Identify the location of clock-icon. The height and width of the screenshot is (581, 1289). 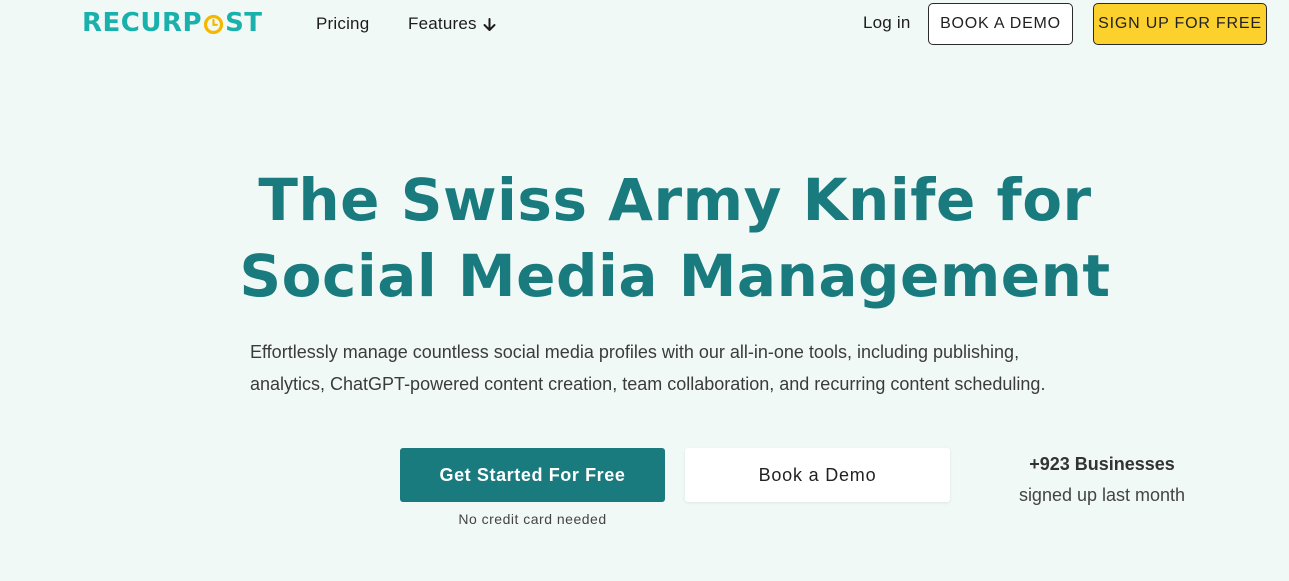
(213, 23).